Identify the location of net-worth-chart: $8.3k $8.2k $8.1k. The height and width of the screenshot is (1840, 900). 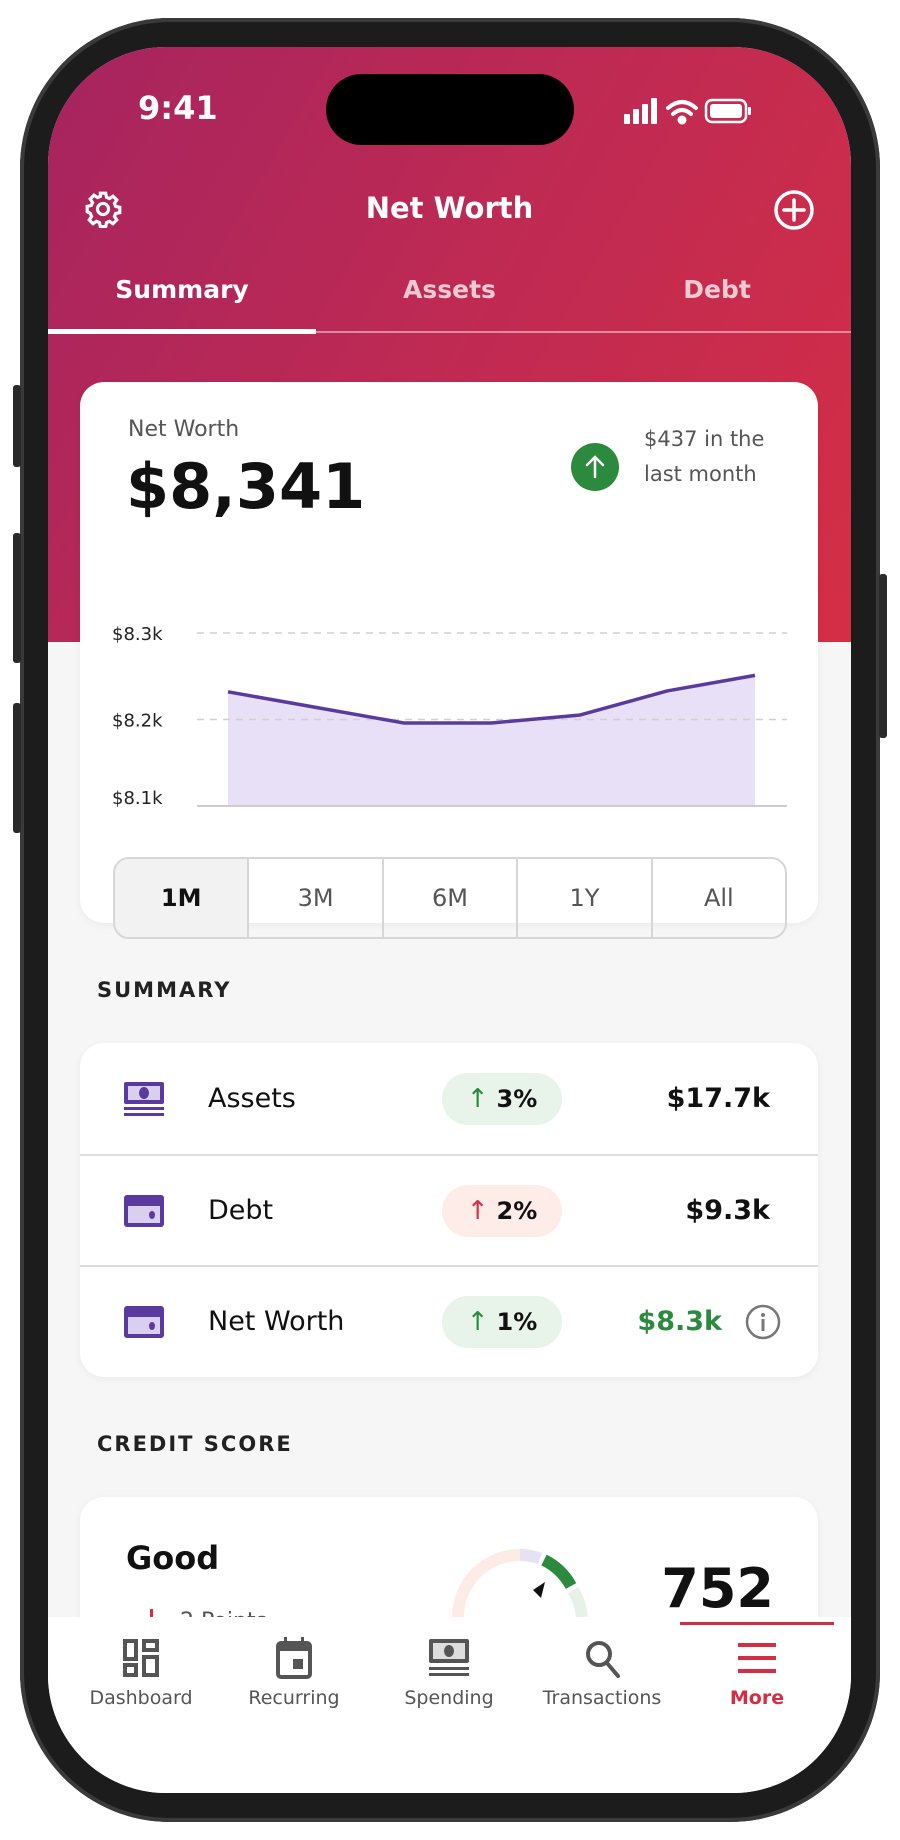
(449, 716).